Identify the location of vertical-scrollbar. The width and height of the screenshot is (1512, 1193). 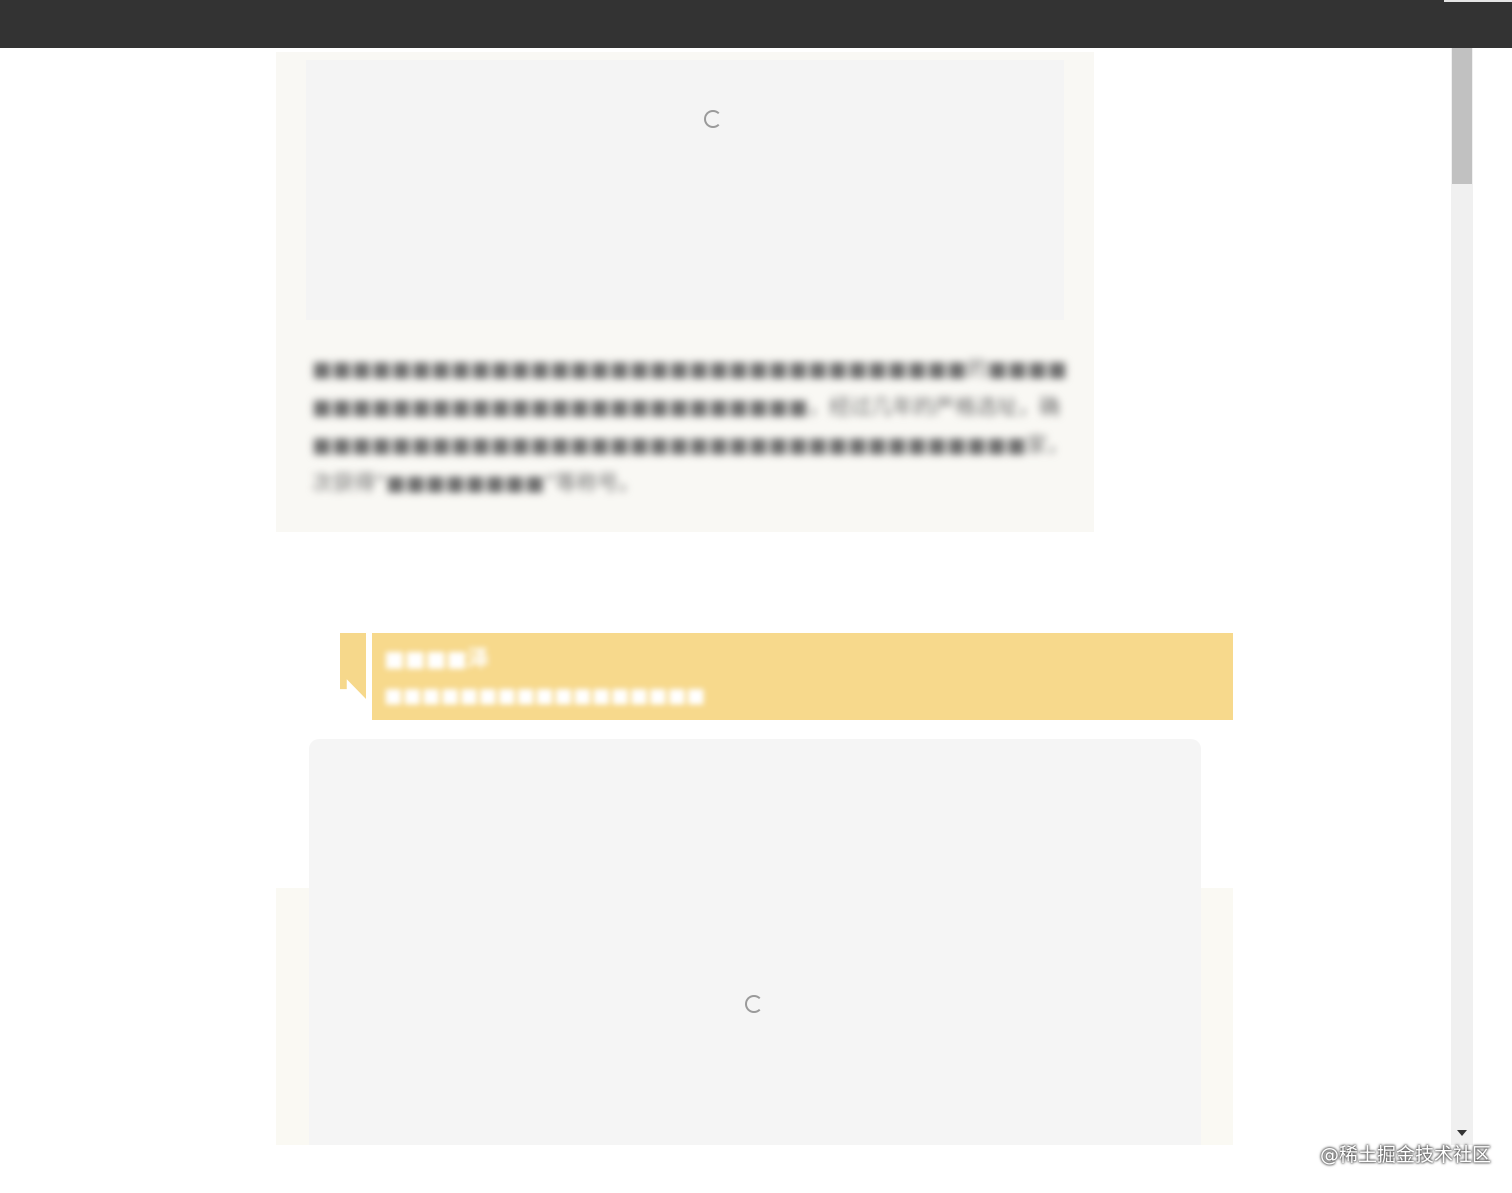
(1462, 596).